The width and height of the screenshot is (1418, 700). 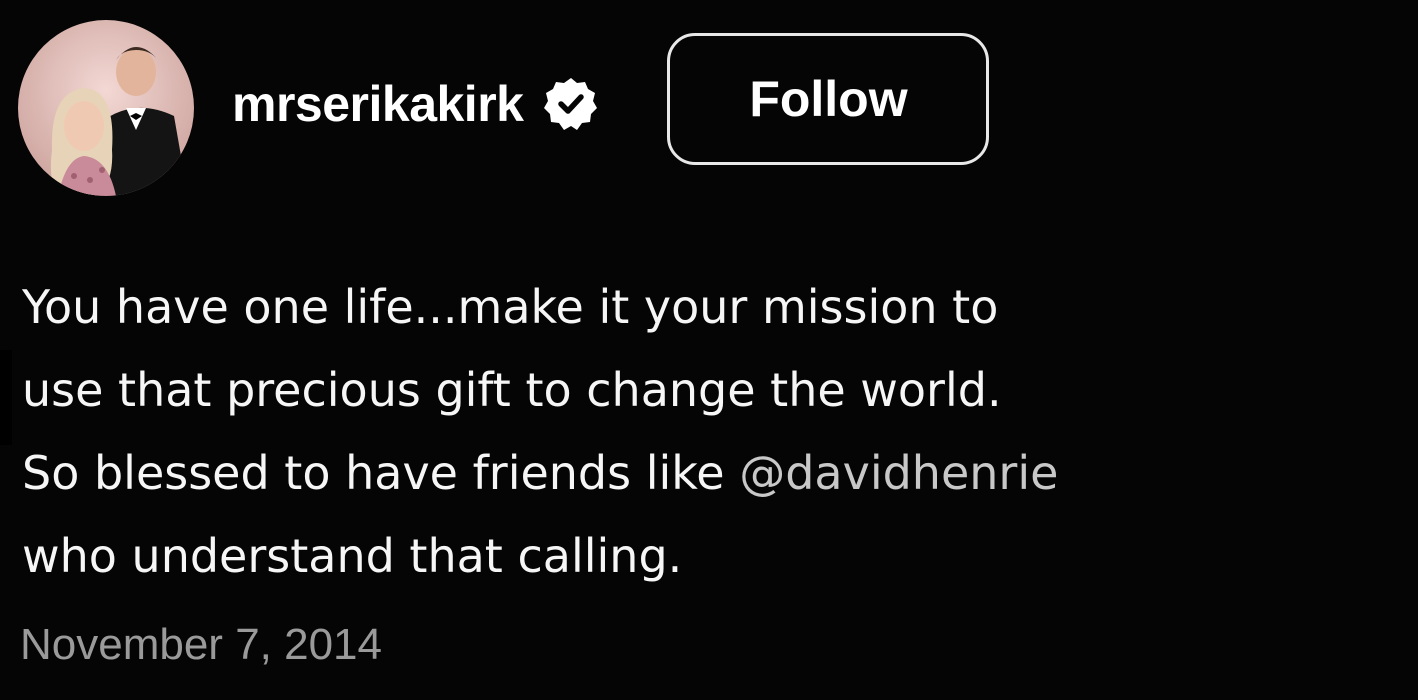 I want to click on avatar, so click(x=106, y=108).